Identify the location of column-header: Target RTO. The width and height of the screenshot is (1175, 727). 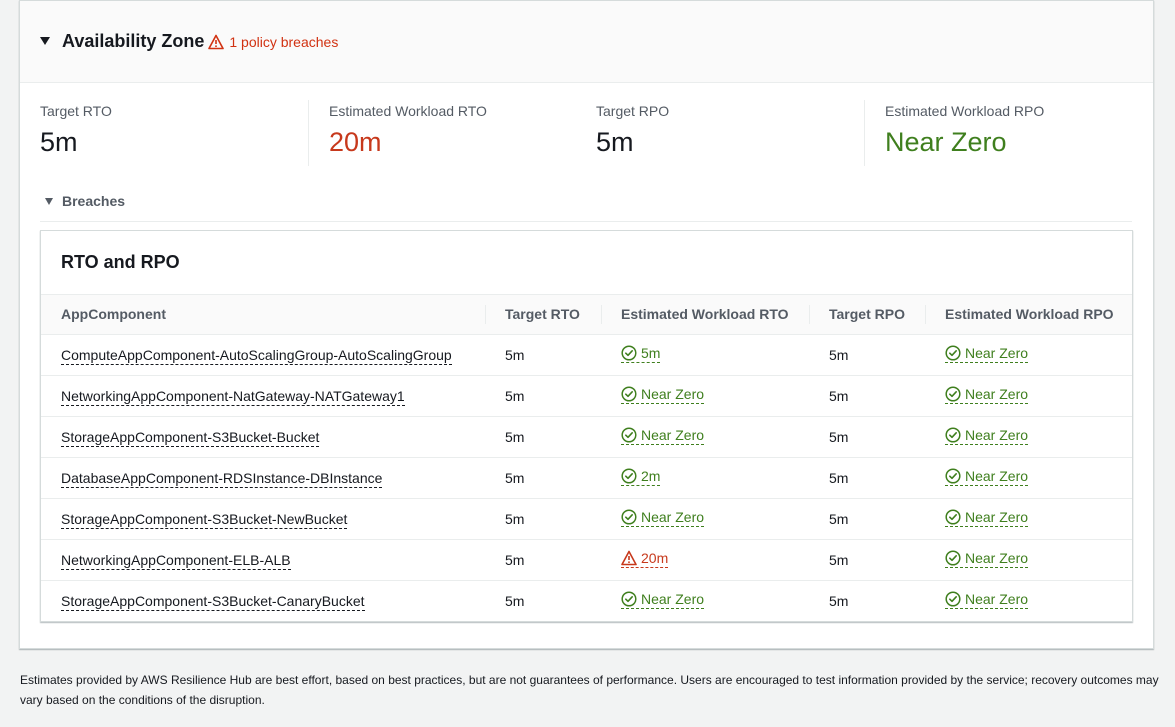
(543, 315).